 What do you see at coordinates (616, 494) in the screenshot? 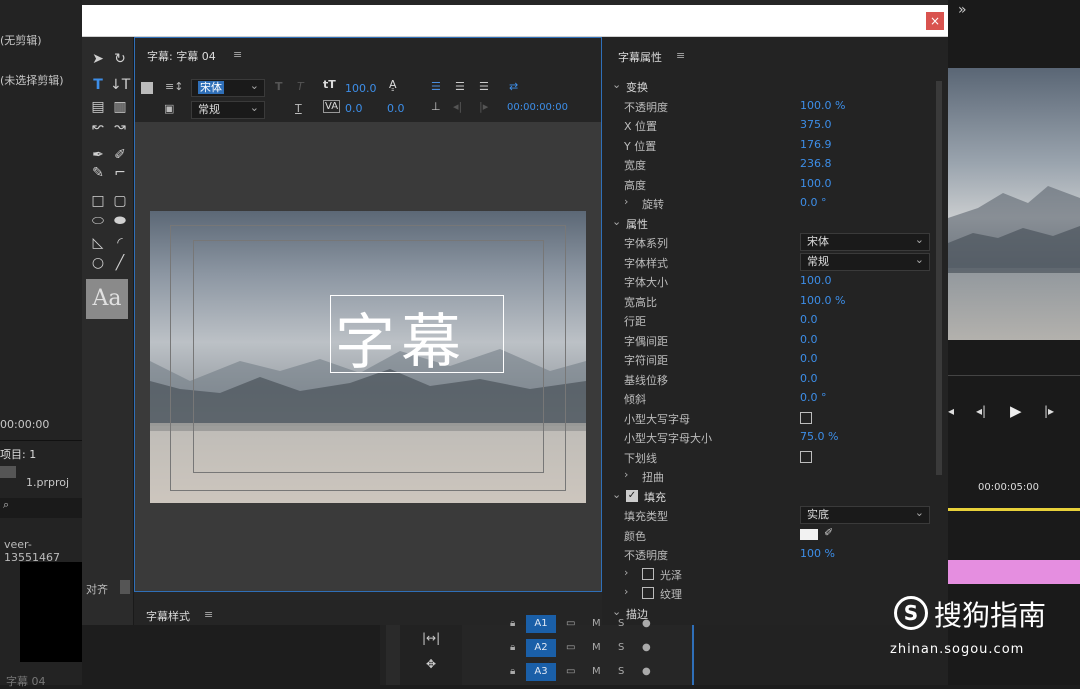
I see `expand-icon: ⌄` at bounding box center [616, 494].